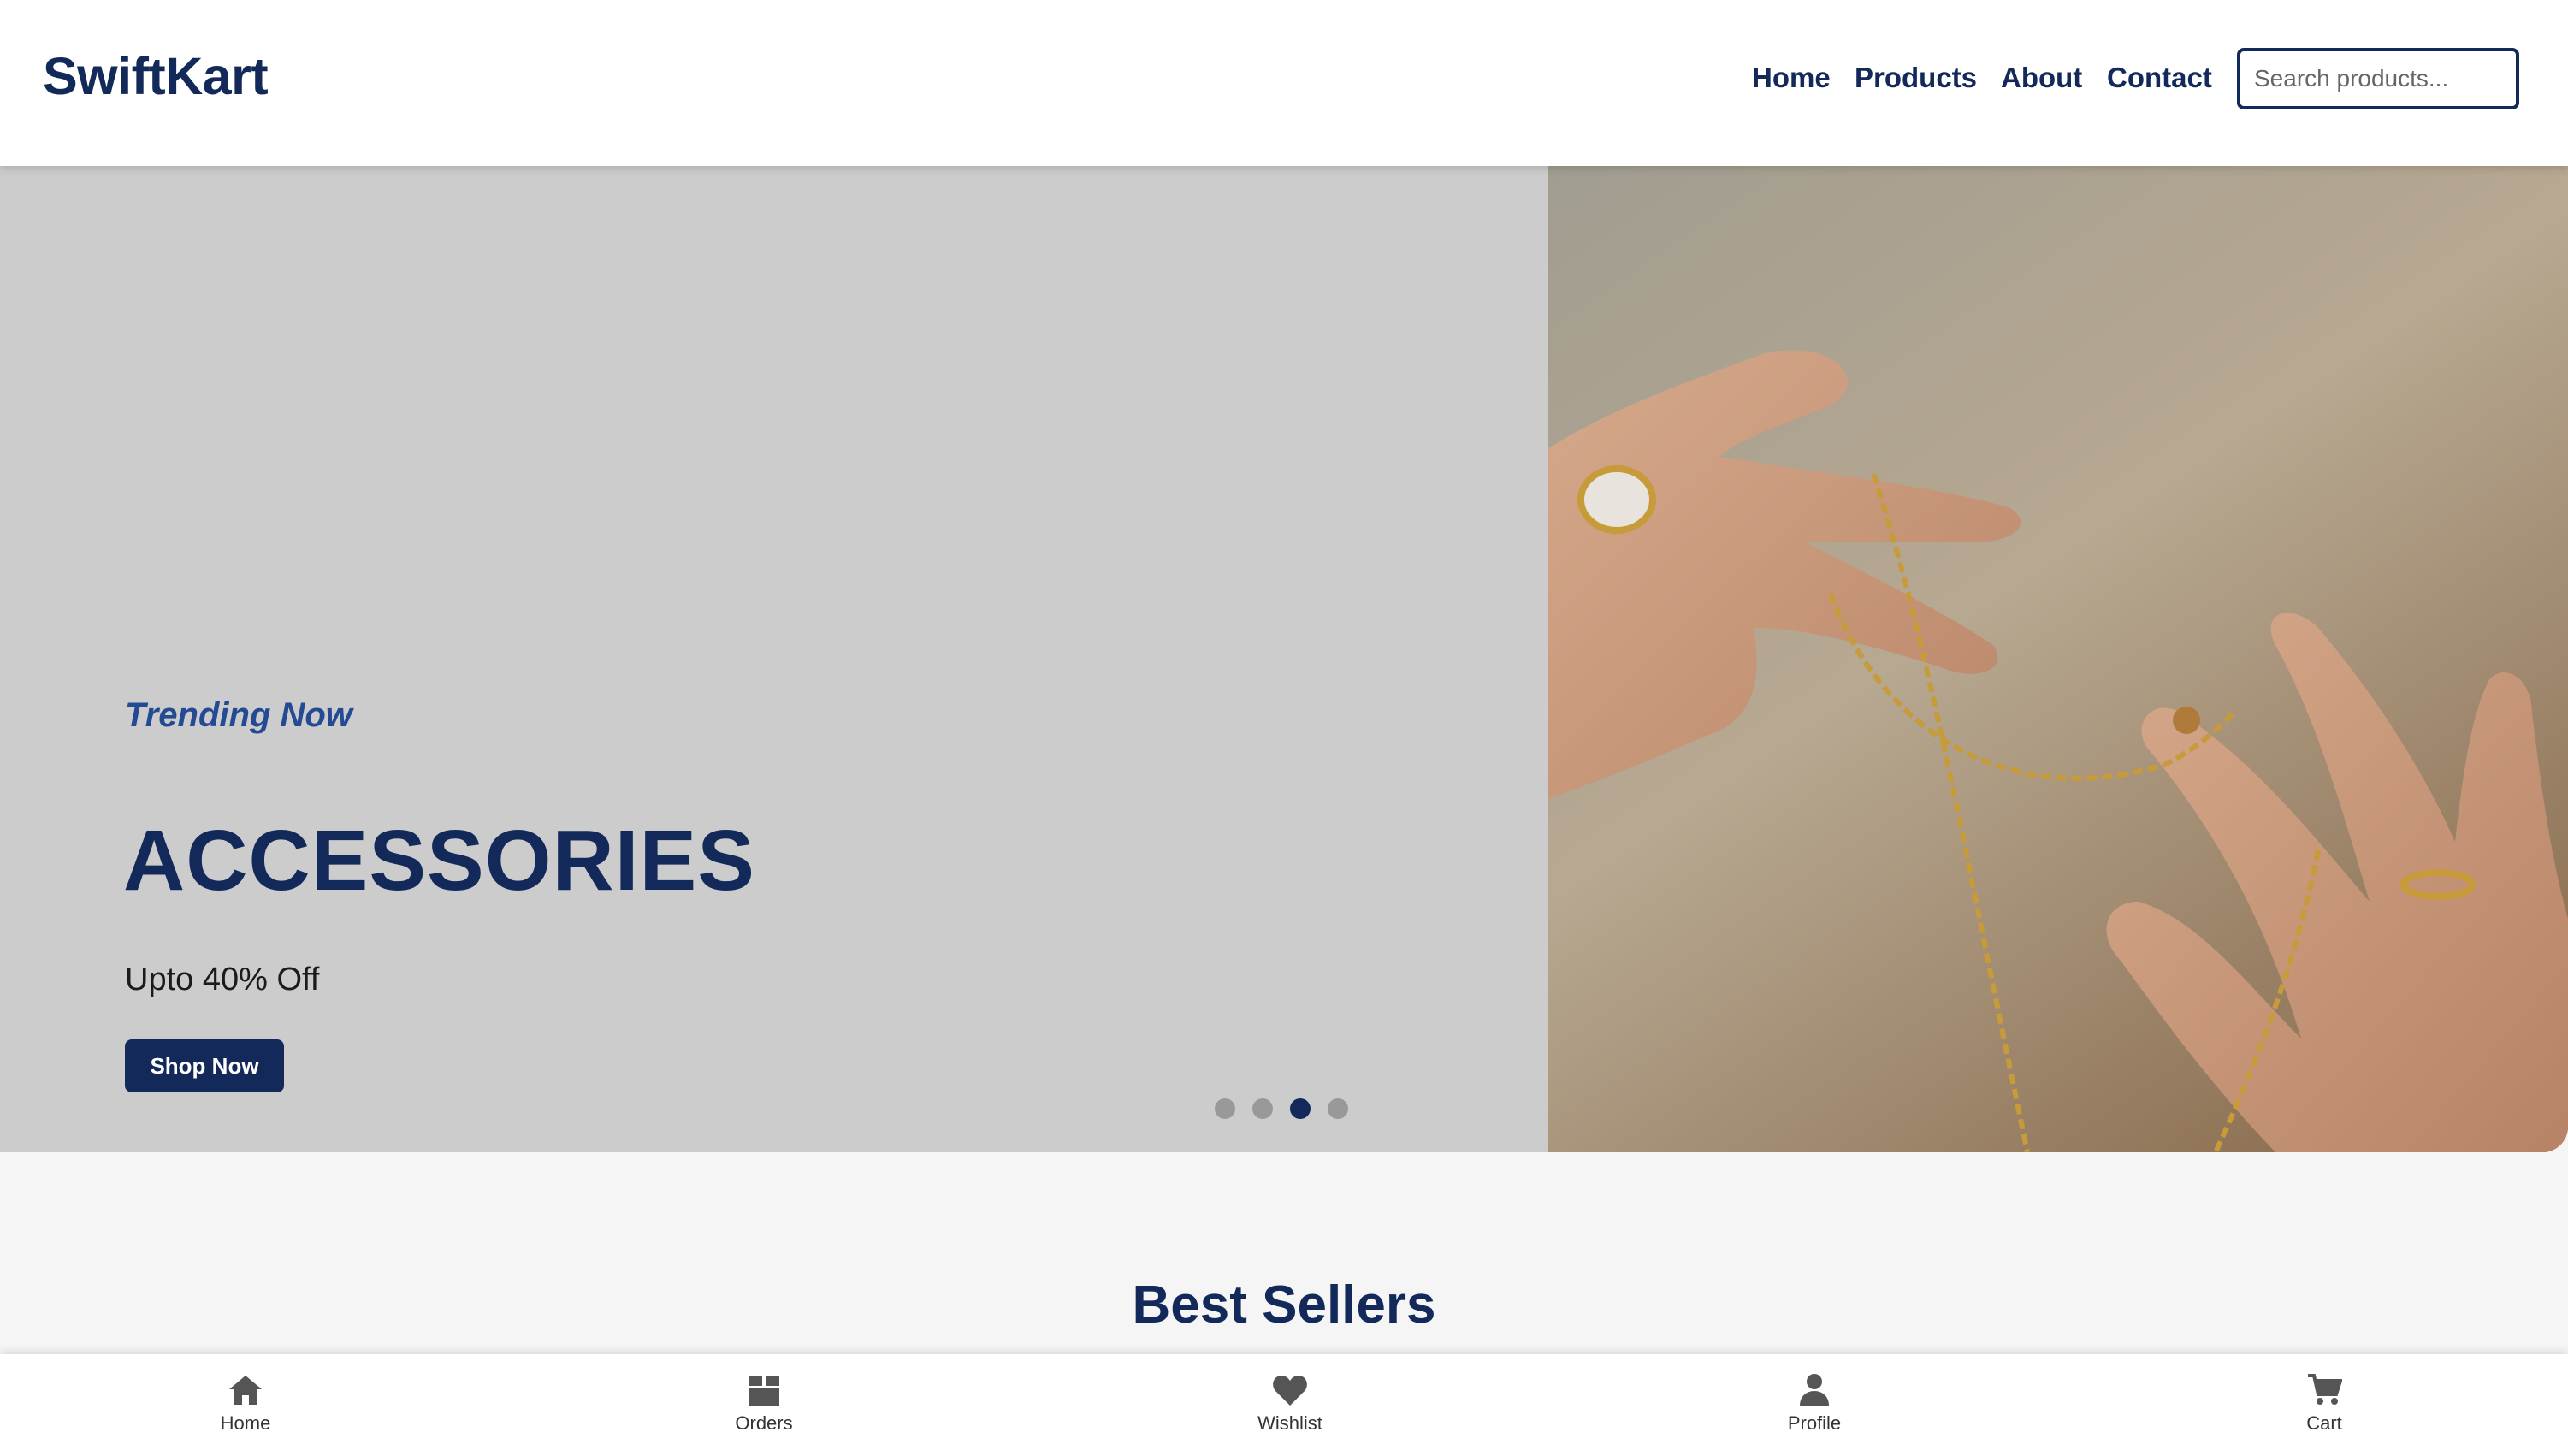  I want to click on site-header: SwiftKart Home Products About Contact, so click(1284, 83).